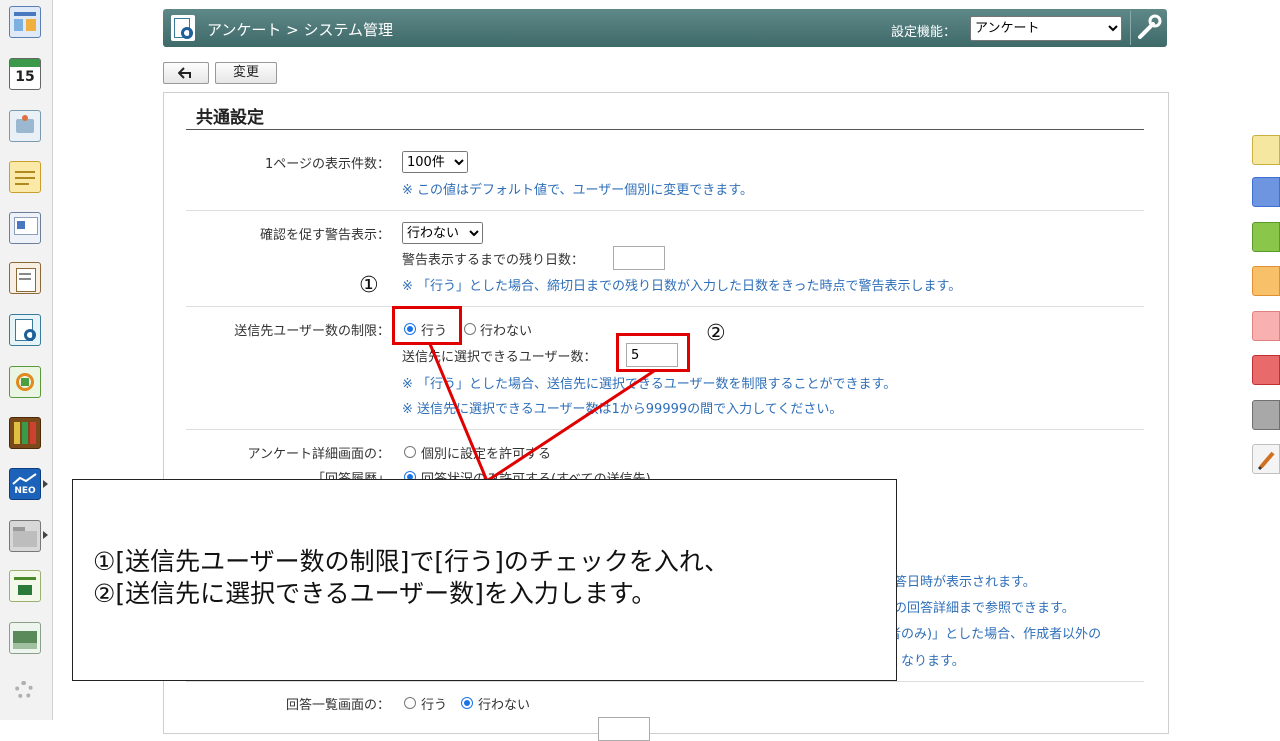 The image size is (1280, 741). What do you see at coordinates (665, 129) in the screenshot?
I see `section-rule` at bounding box center [665, 129].